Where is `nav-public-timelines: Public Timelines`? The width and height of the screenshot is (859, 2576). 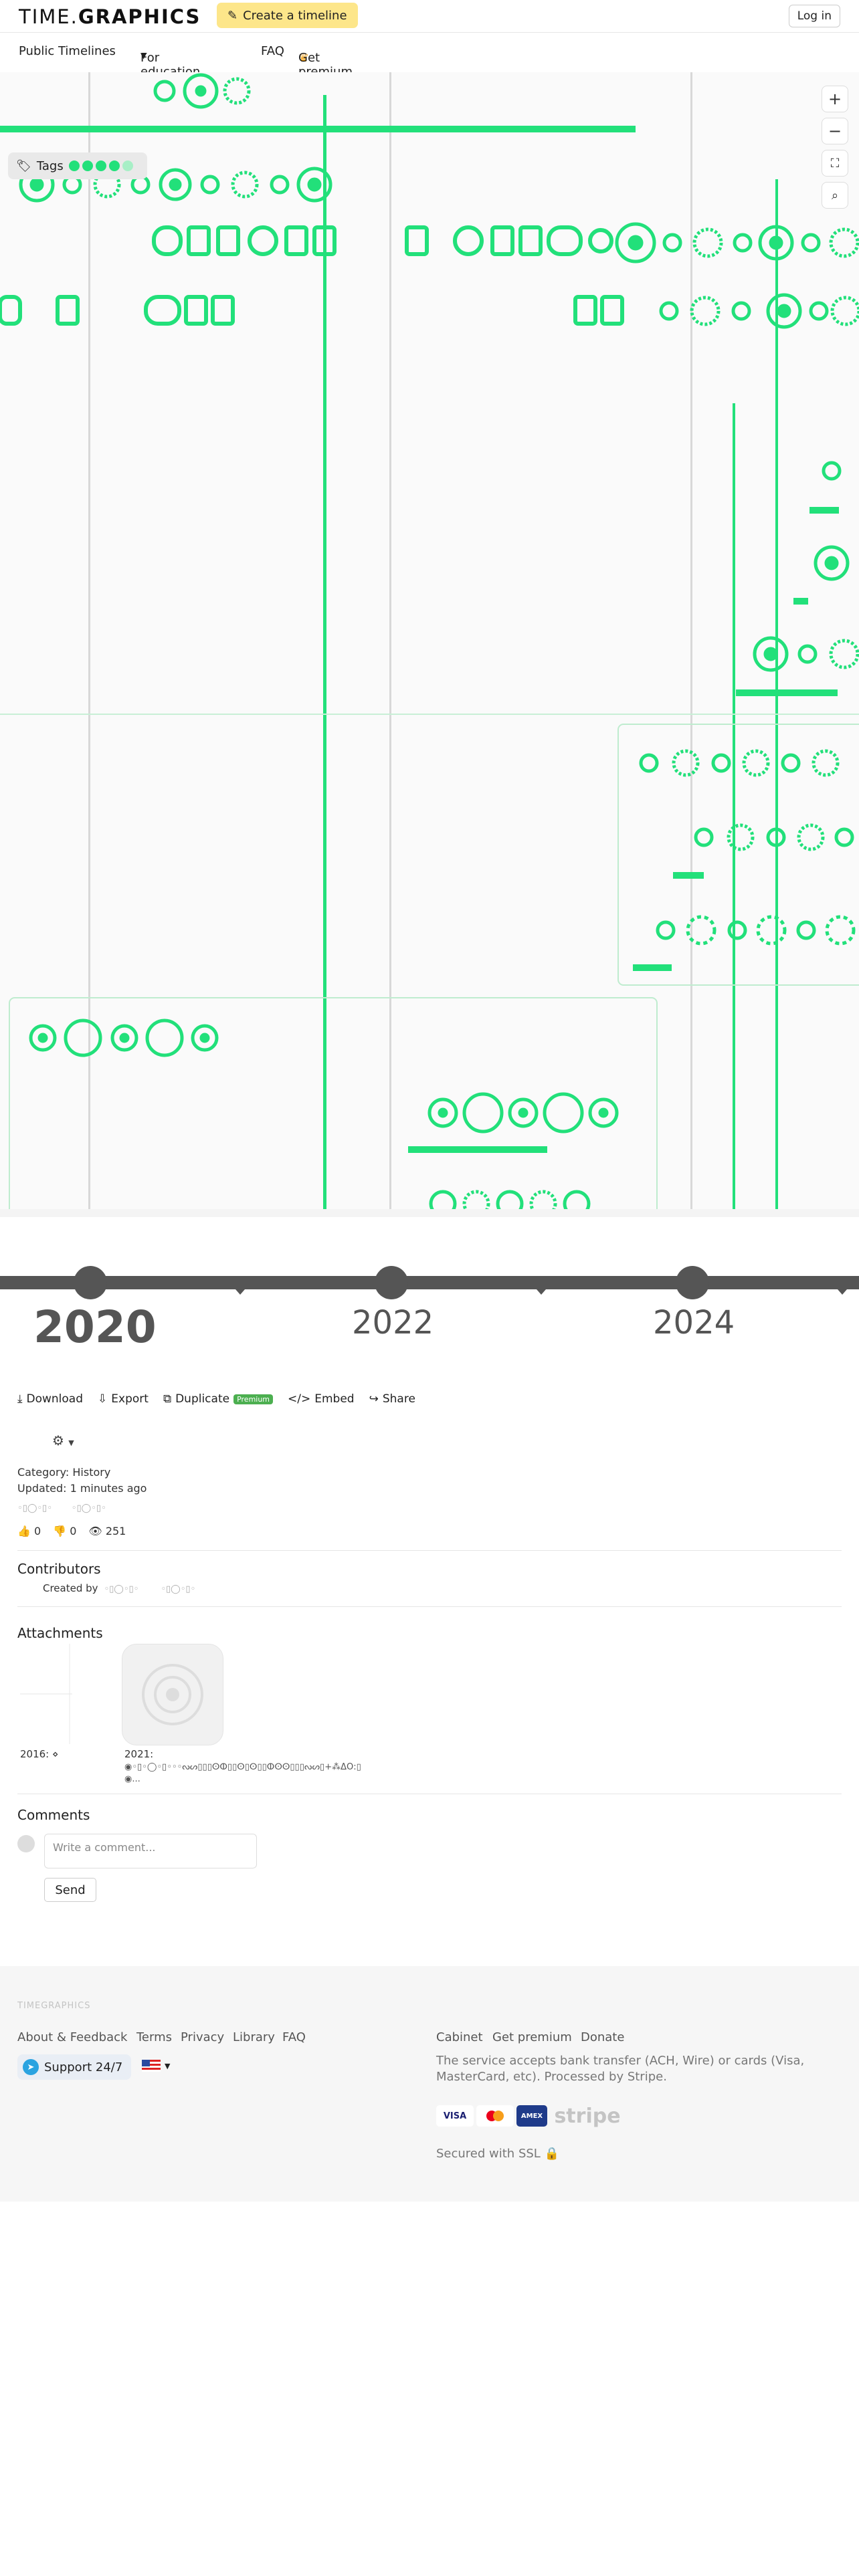
nav-public-timelines: Public Timelines is located at coordinates (67, 51).